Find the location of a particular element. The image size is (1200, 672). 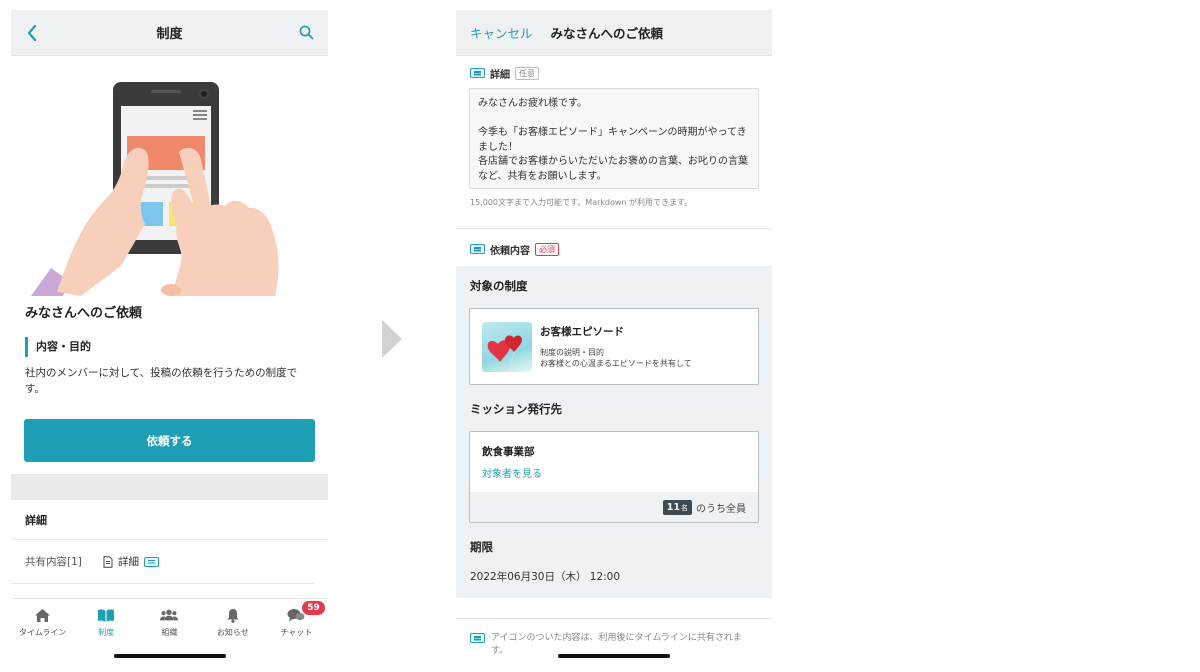

tab-label: お知らせ is located at coordinates (232, 632).